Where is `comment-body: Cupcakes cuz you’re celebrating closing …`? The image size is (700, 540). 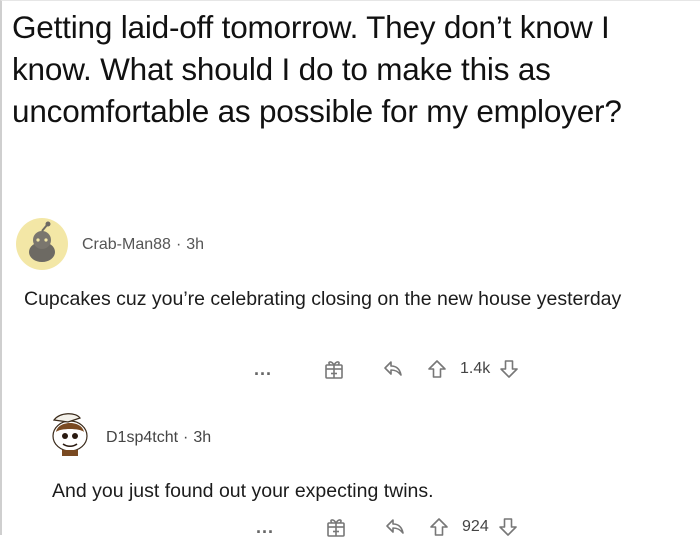 comment-body: Cupcakes cuz you’re celebrating closing … is located at coordinates (323, 299).